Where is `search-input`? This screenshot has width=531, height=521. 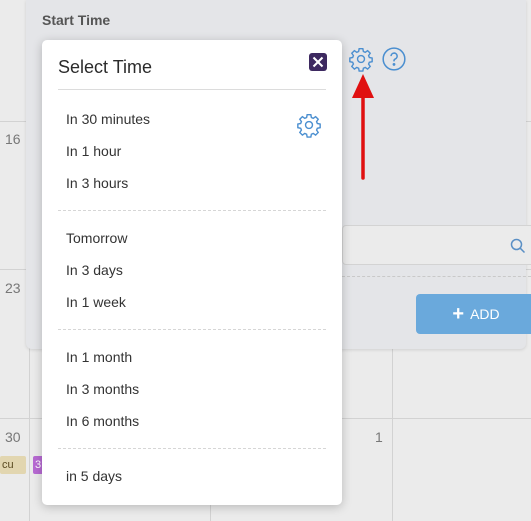
search-input is located at coordinates (436, 245).